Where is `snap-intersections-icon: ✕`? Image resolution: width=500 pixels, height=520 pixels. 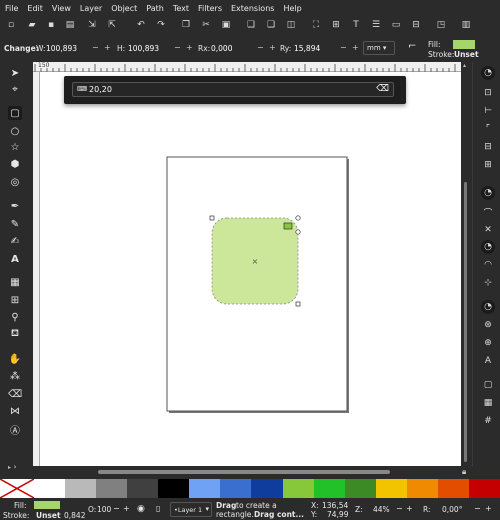
snap-intersections-icon: ✕ is located at coordinates (488, 230).